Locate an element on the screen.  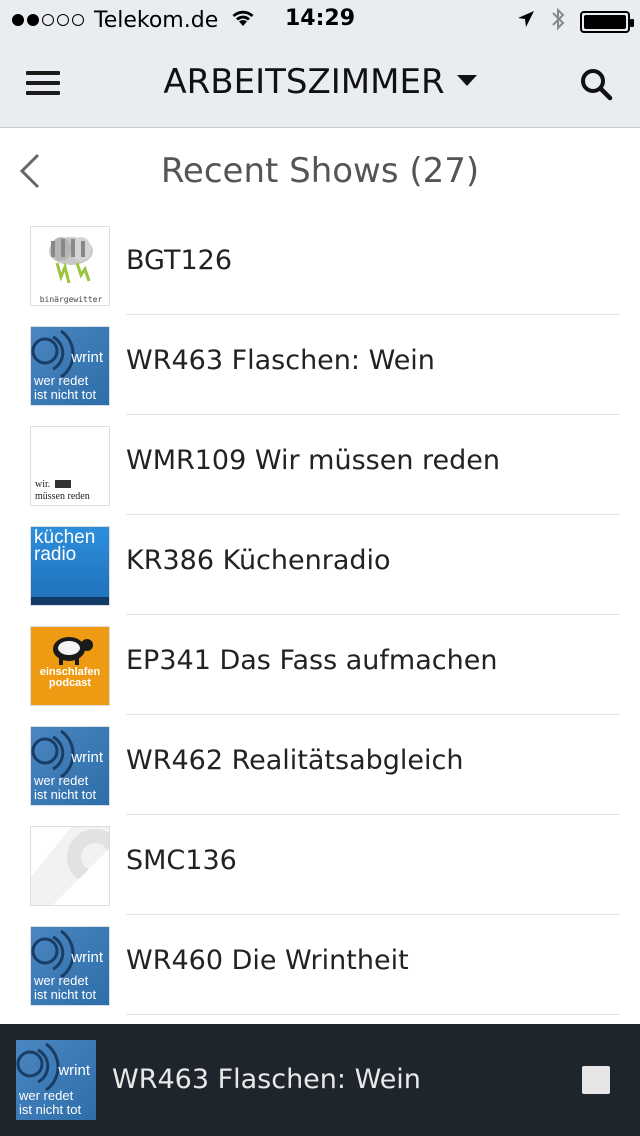
show-title: WR463 Flaschen: Wein is located at coordinates (280, 360).